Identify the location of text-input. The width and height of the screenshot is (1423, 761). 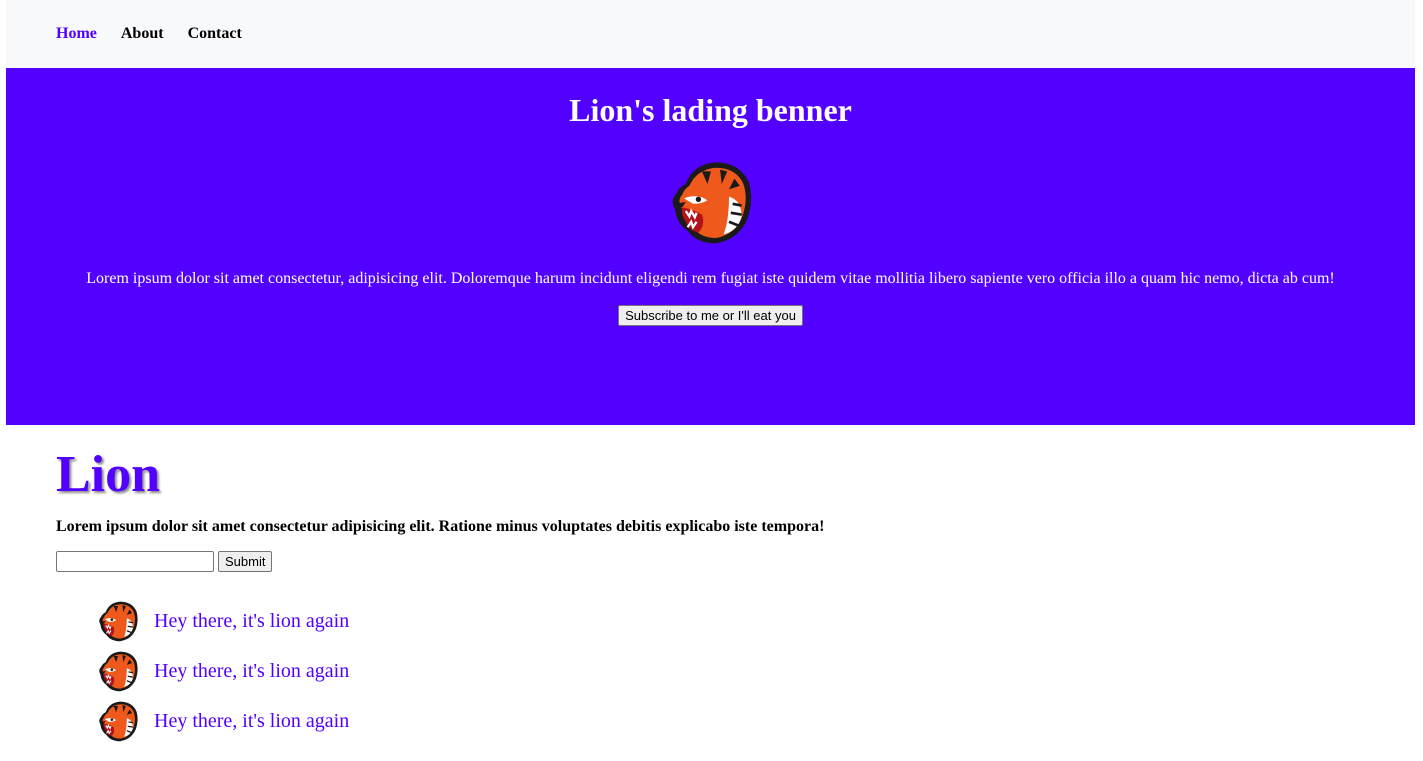
(135, 561).